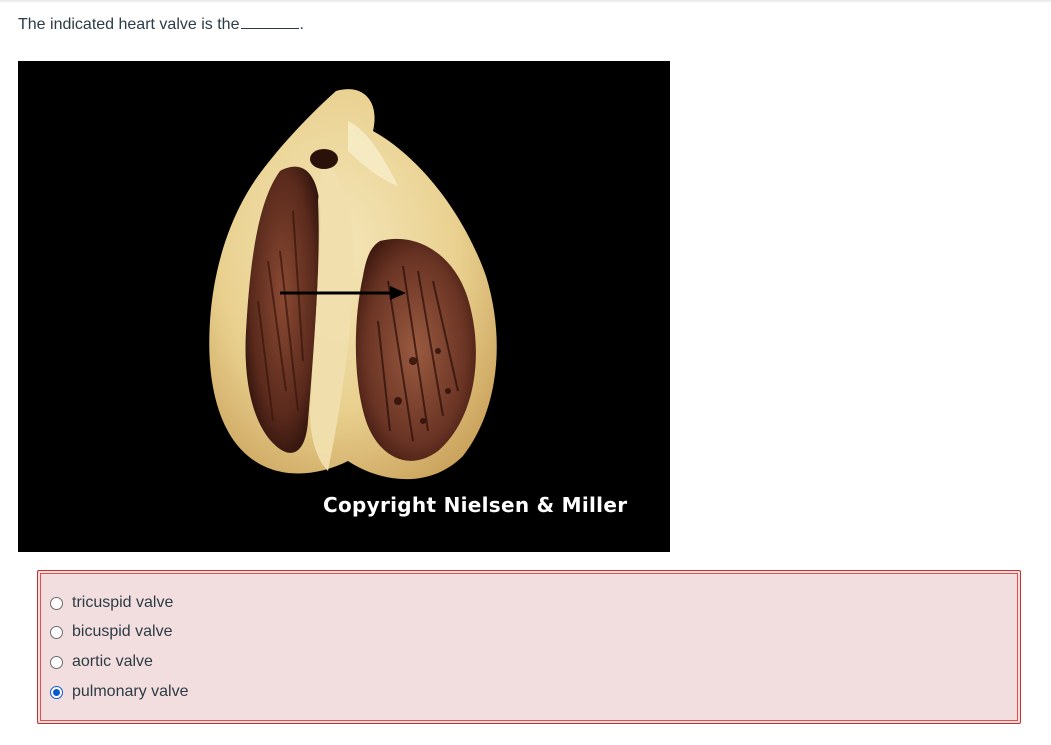  Describe the element at coordinates (324, 159) in the screenshot. I see `vessel-opening` at that location.